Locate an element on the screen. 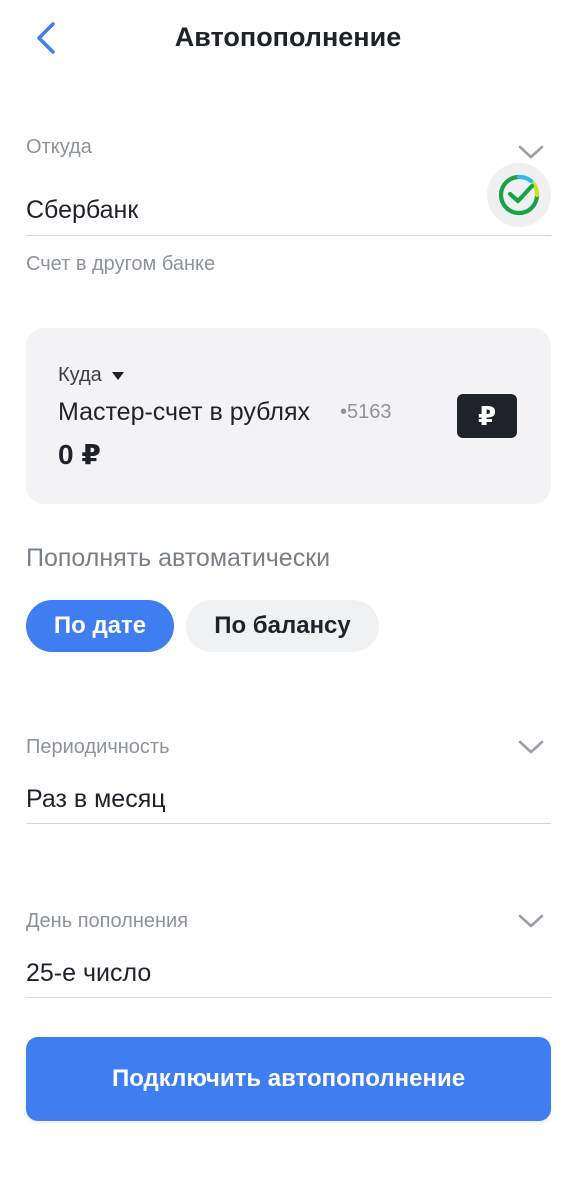 The image size is (576, 1200). periodicity-label: Периодичность is located at coordinates (98, 747).